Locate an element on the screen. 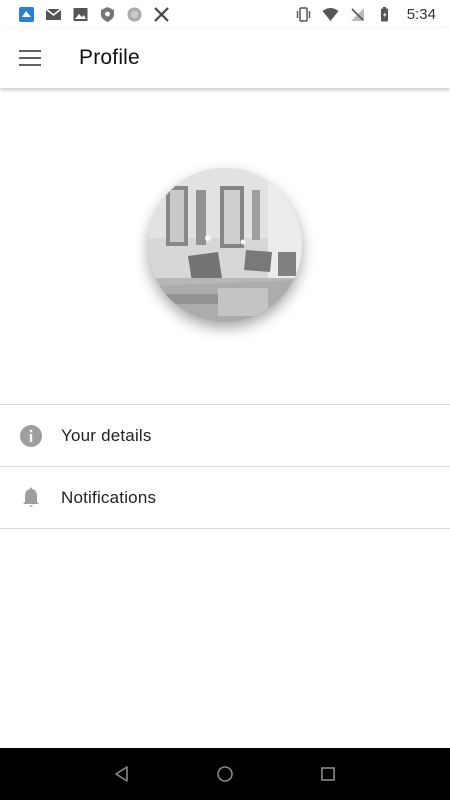 The image size is (450, 800). home-icon is located at coordinates (225, 774).